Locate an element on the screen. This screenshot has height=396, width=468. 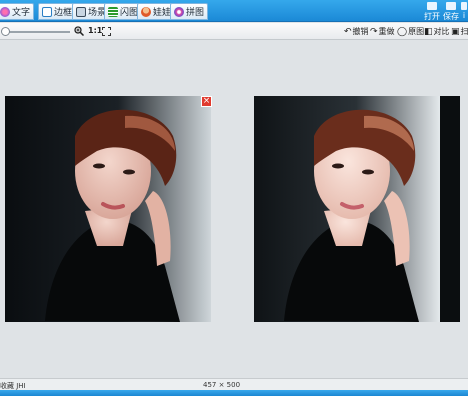
image-dimensions: 457 × 500 is located at coordinates (222, 385).